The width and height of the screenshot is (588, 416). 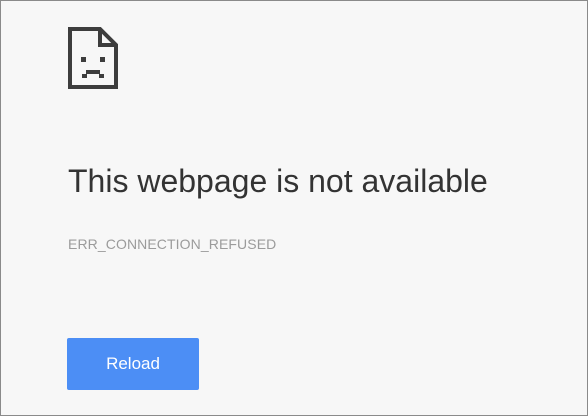 I want to click on reload-button: Reload, so click(x=133, y=364).